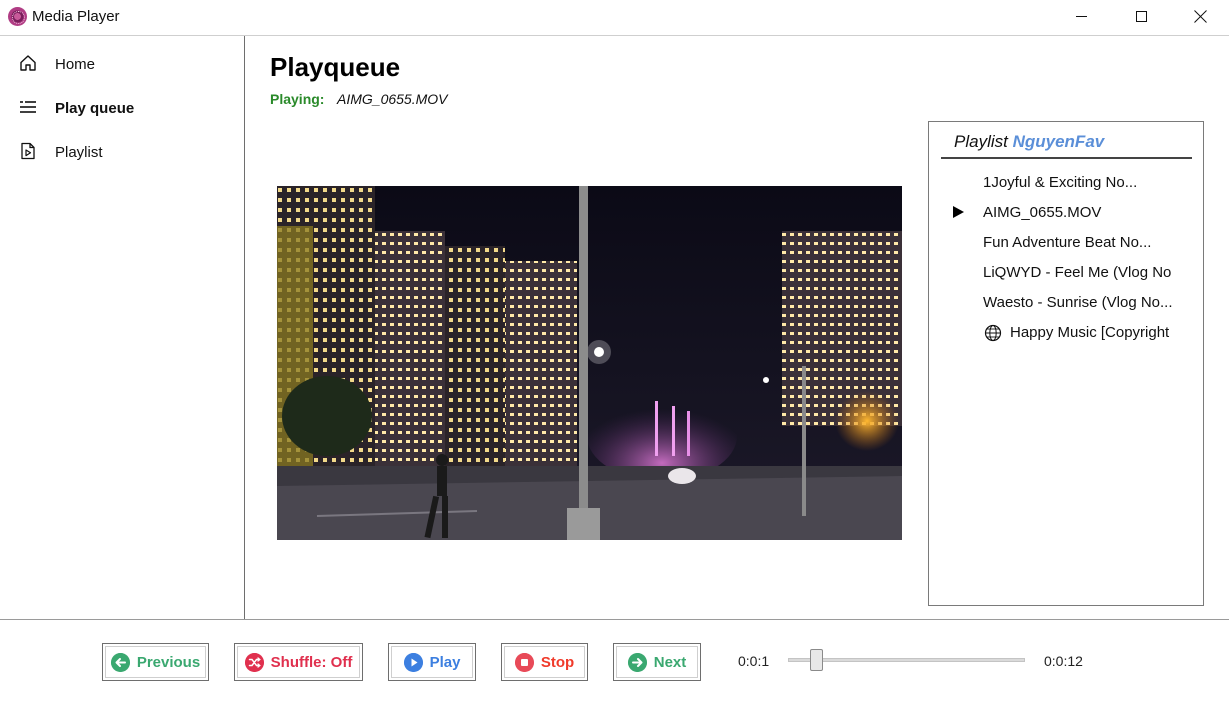 Image resolution: width=1229 pixels, height=705 pixels. Describe the element at coordinates (1058, 141) in the screenshot. I see `playlist-name: NguyenFav` at that location.